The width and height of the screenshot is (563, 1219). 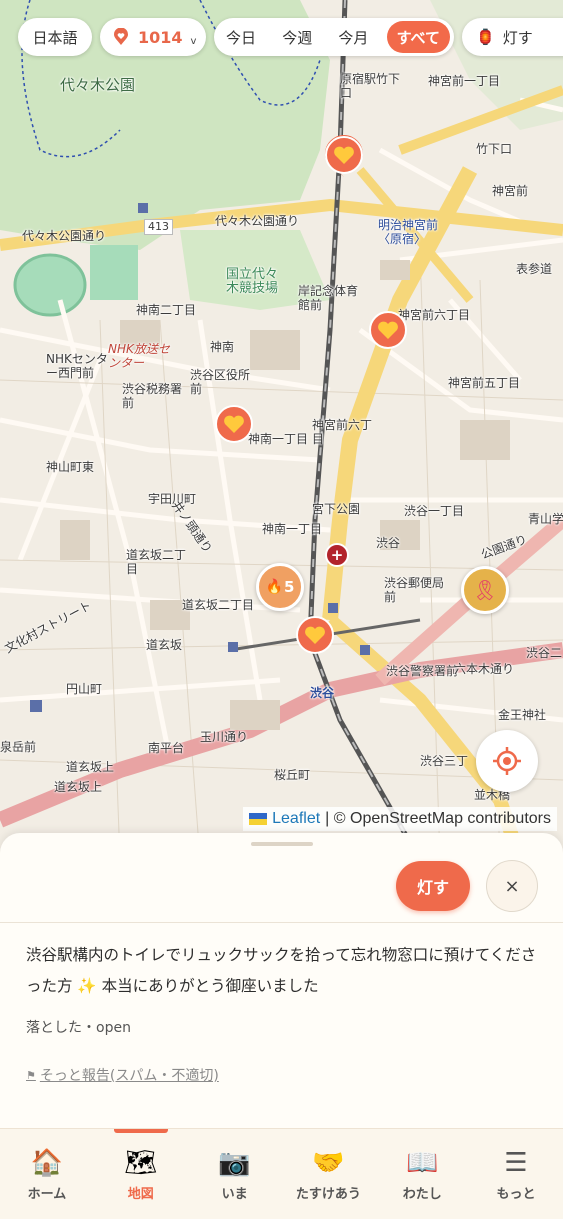 I want to click on heart-pin-icon, so click(x=121, y=36).